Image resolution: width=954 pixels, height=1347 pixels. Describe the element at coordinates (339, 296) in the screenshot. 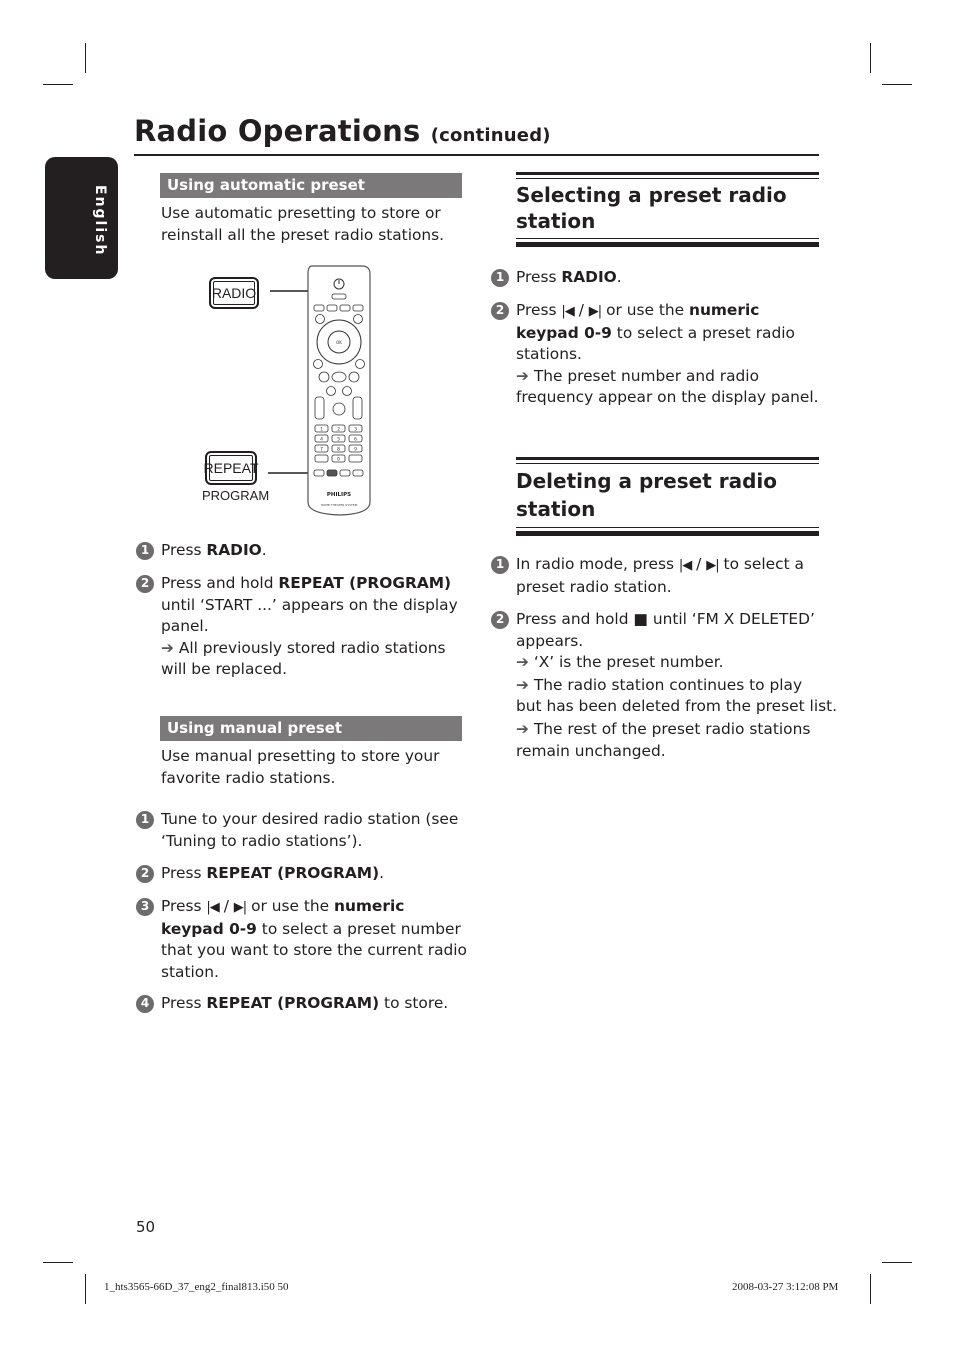

I see `eject-button` at that location.